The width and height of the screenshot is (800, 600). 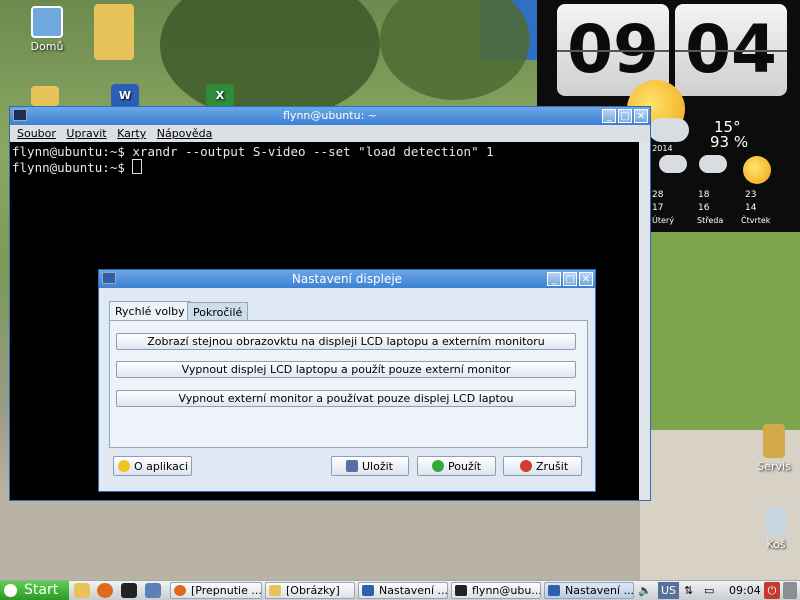 What do you see at coordinates (663, 220) in the screenshot?
I see `forecast-day: Úterý` at bounding box center [663, 220].